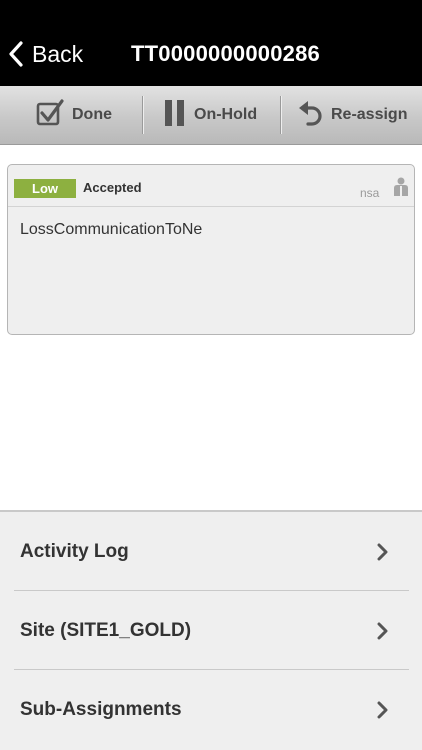 Image resolution: width=422 pixels, height=750 pixels. Describe the element at coordinates (401, 189) in the screenshot. I see `person-icon` at that location.